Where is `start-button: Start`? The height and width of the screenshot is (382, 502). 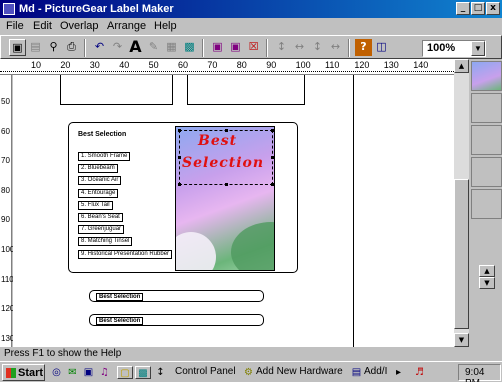 start-button: Start is located at coordinates (23, 372).